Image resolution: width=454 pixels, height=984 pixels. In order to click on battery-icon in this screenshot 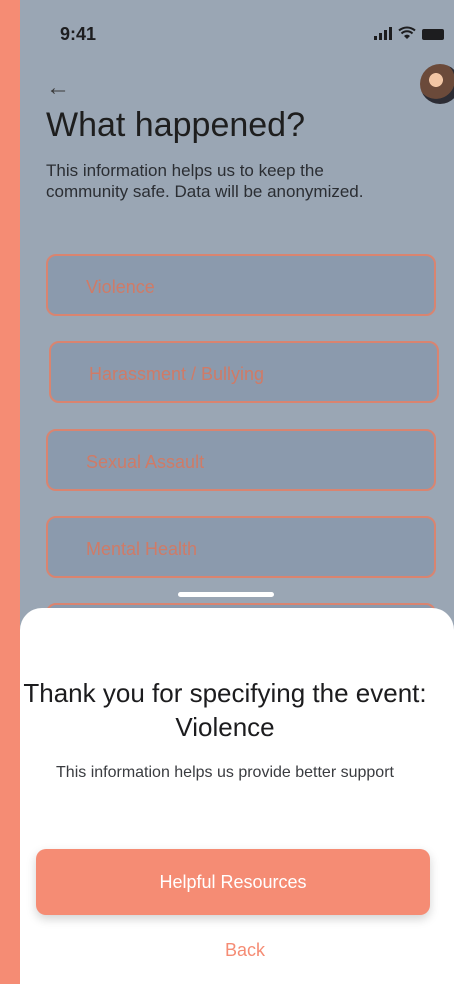, I will do `click(433, 34)`.